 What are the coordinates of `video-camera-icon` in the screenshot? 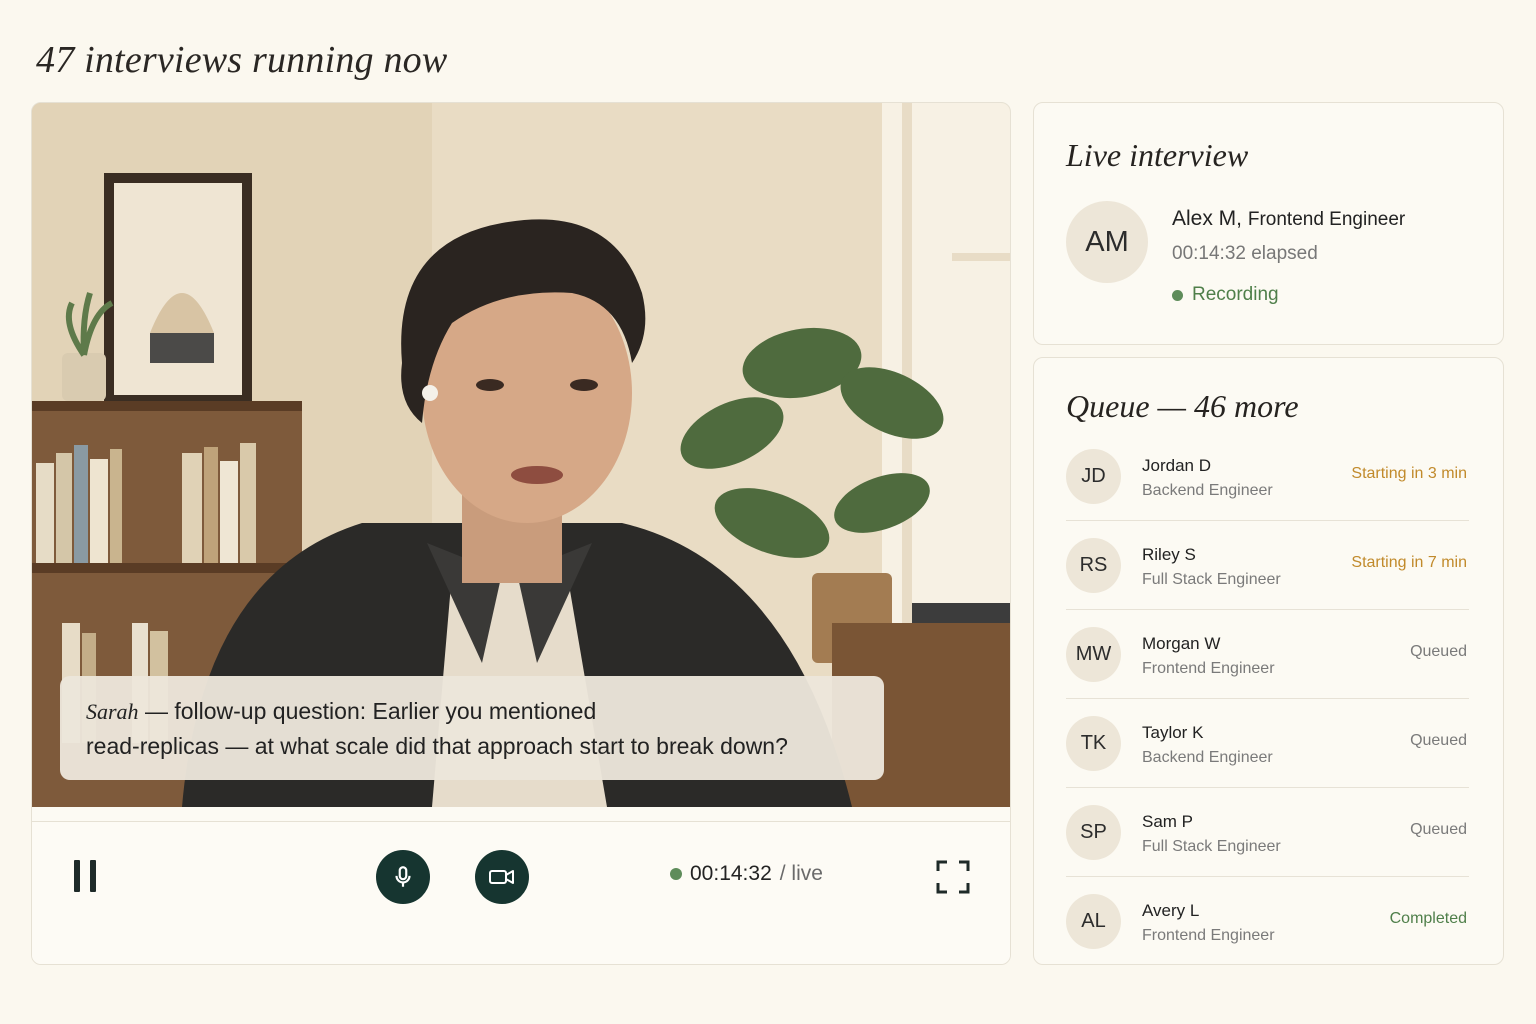 It's located at (501, 877).